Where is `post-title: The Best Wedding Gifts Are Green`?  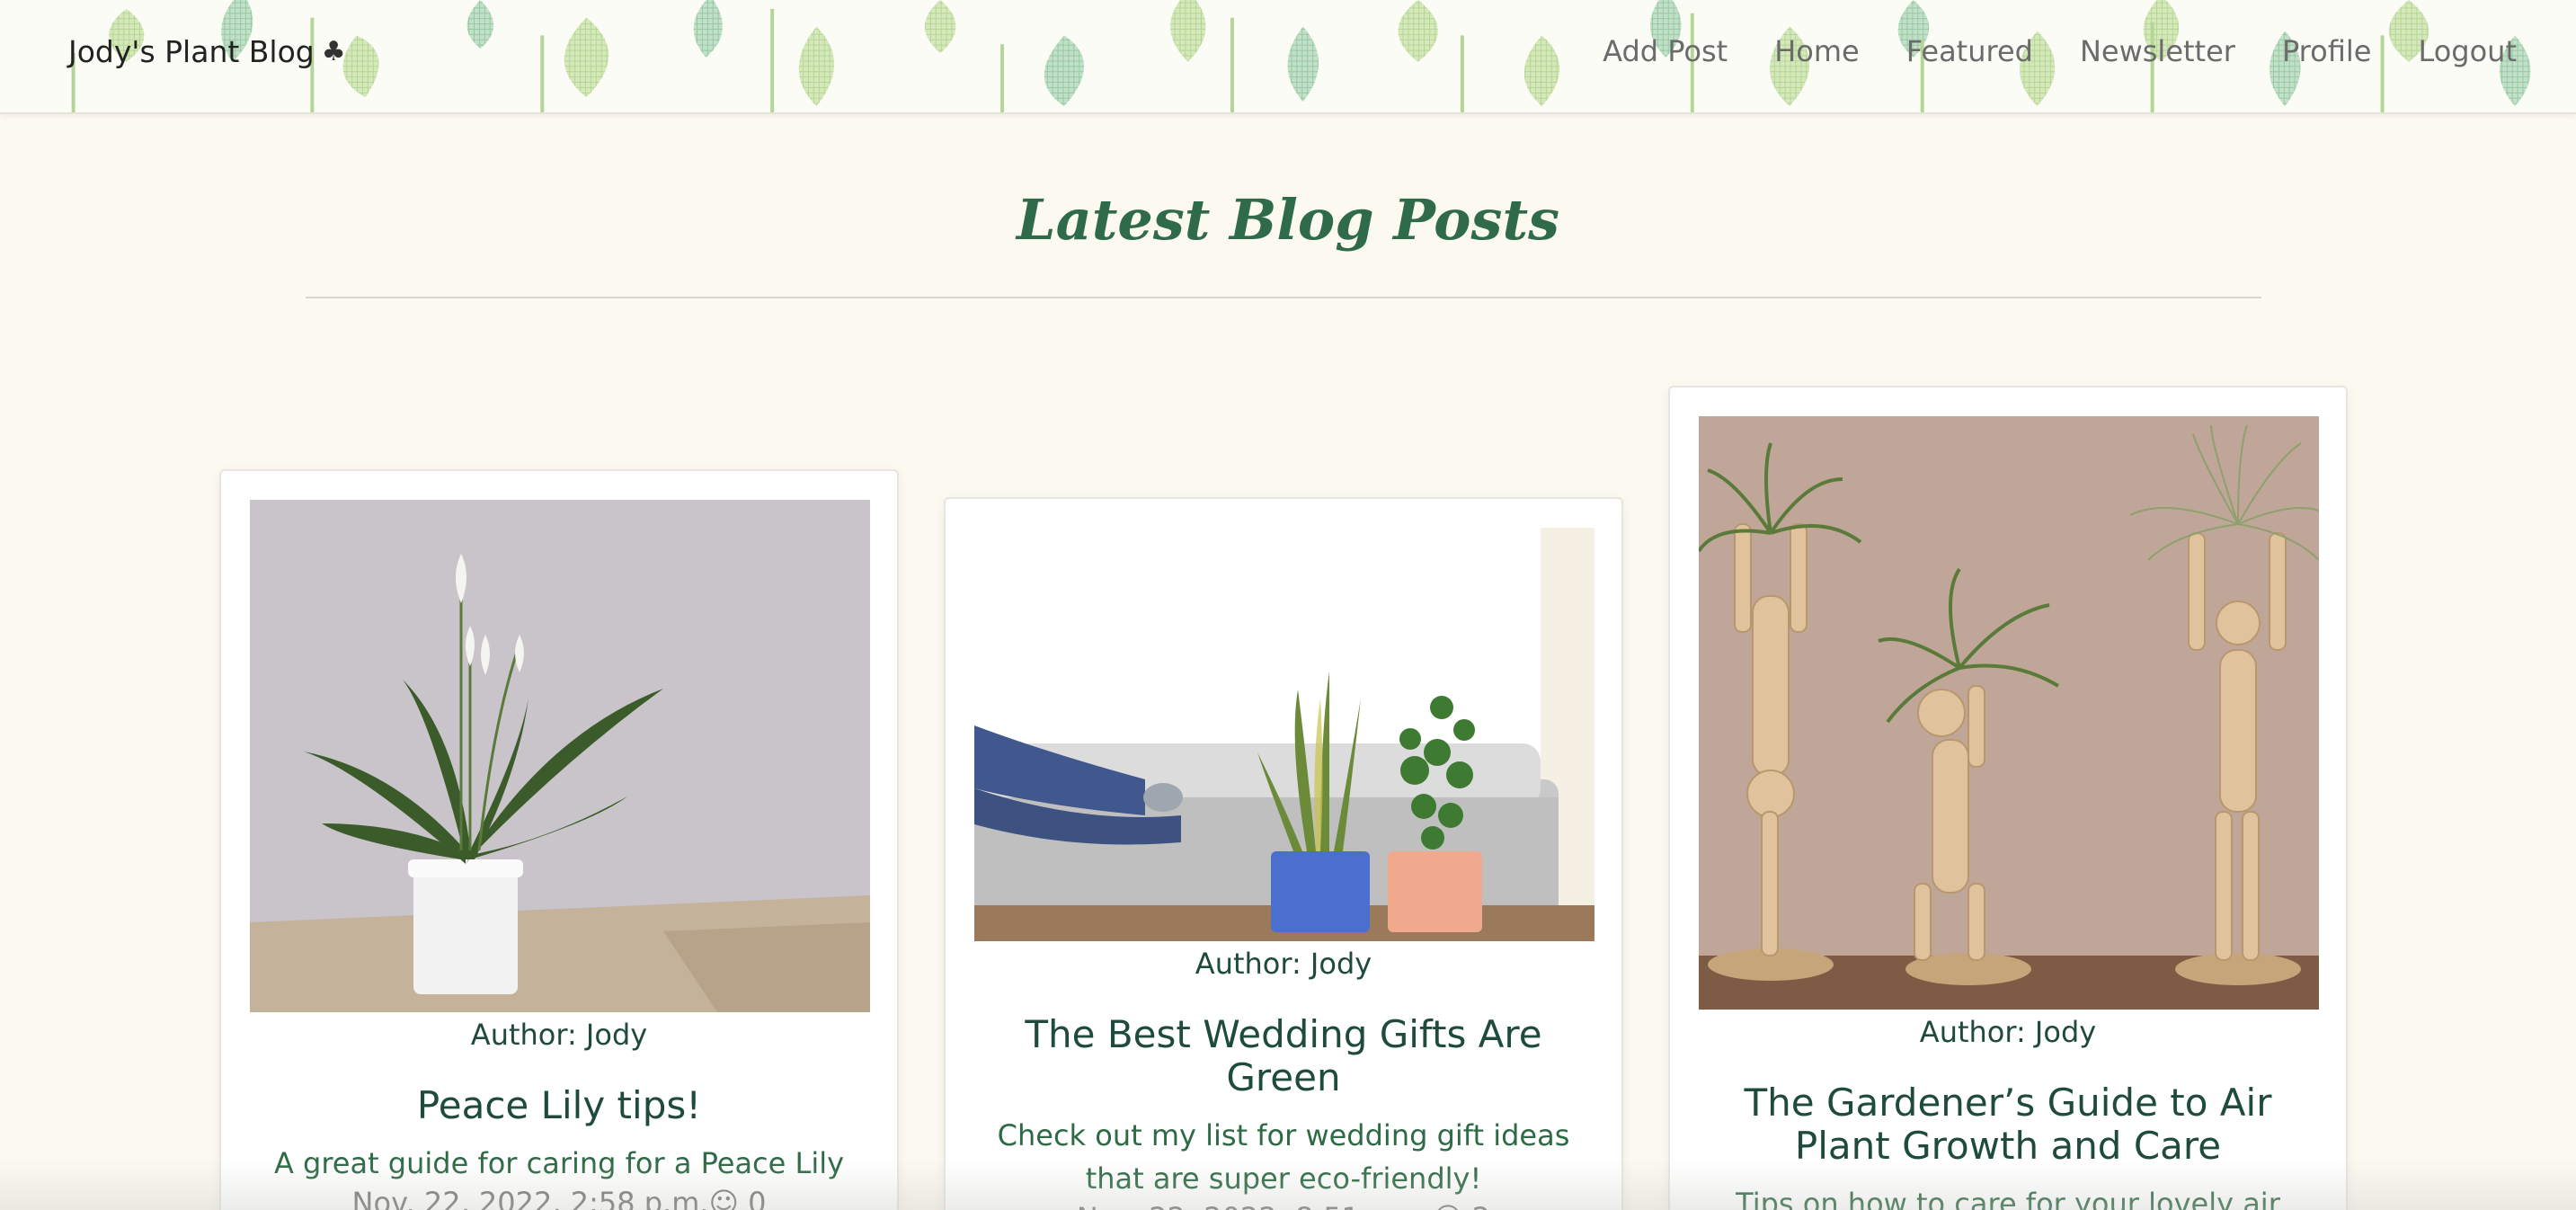
post-title: The Best Wedding Gifts Are Green is located at coordinates (1283, 1056).